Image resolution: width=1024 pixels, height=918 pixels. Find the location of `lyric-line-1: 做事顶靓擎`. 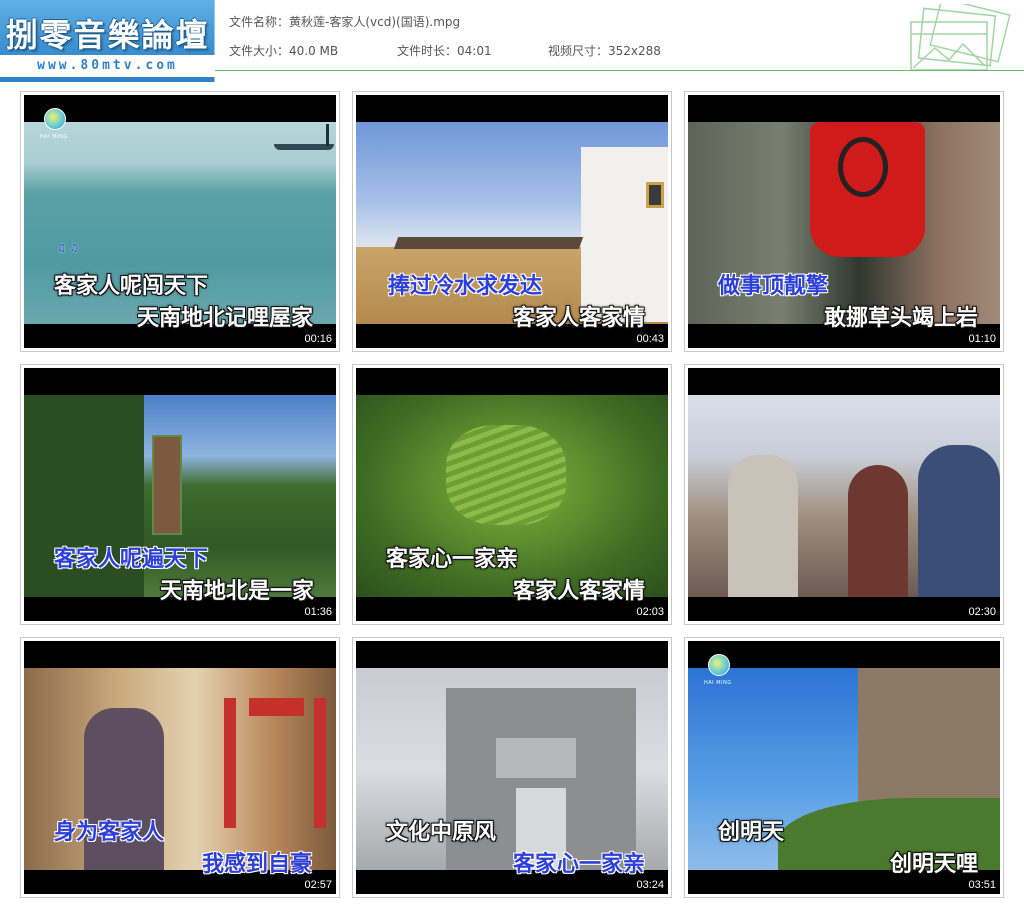

lyric-line-1: 做事顶靓擎 is located at coordinates (773, 286).